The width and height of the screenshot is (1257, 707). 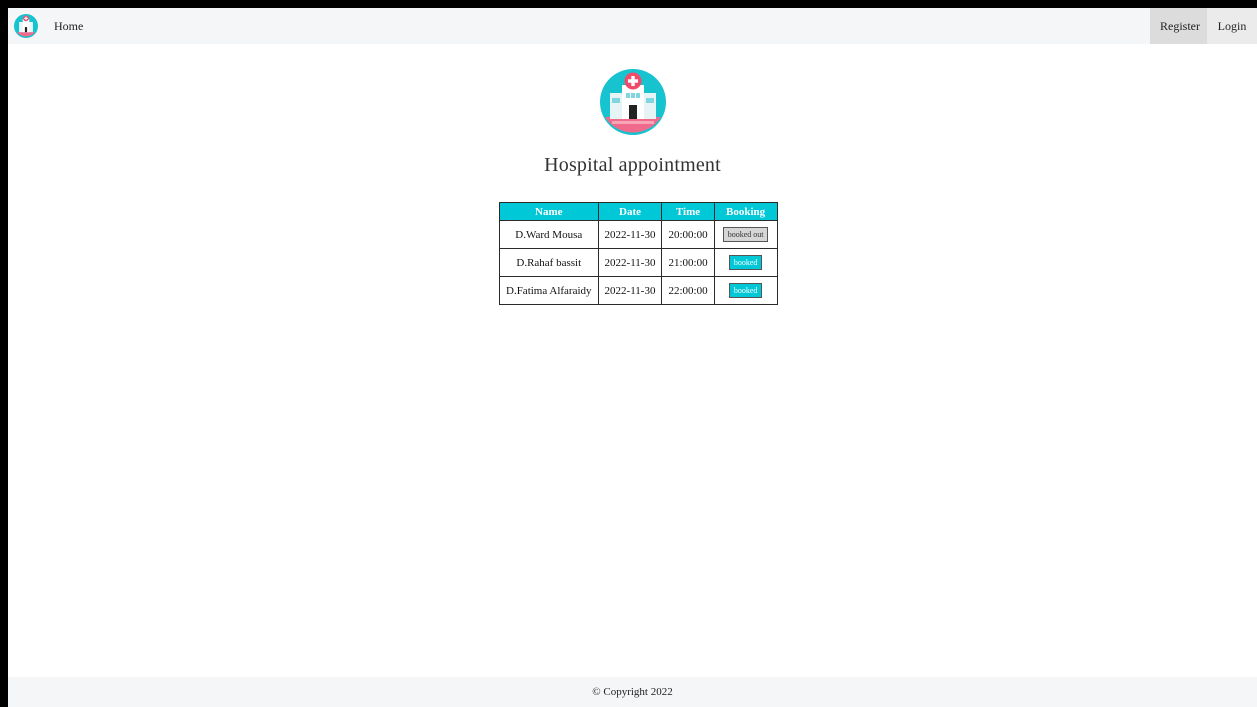 I want to click on header-booking: Booking, so click(x=745, y=211).